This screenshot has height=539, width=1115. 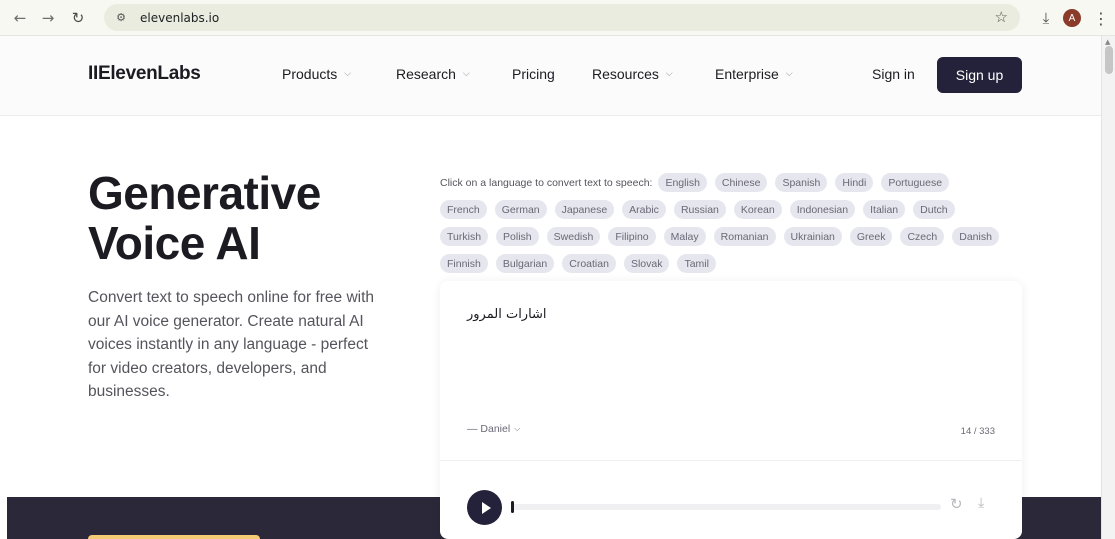 I want to click on language-chip-french: French, so click(x=463, y=209).